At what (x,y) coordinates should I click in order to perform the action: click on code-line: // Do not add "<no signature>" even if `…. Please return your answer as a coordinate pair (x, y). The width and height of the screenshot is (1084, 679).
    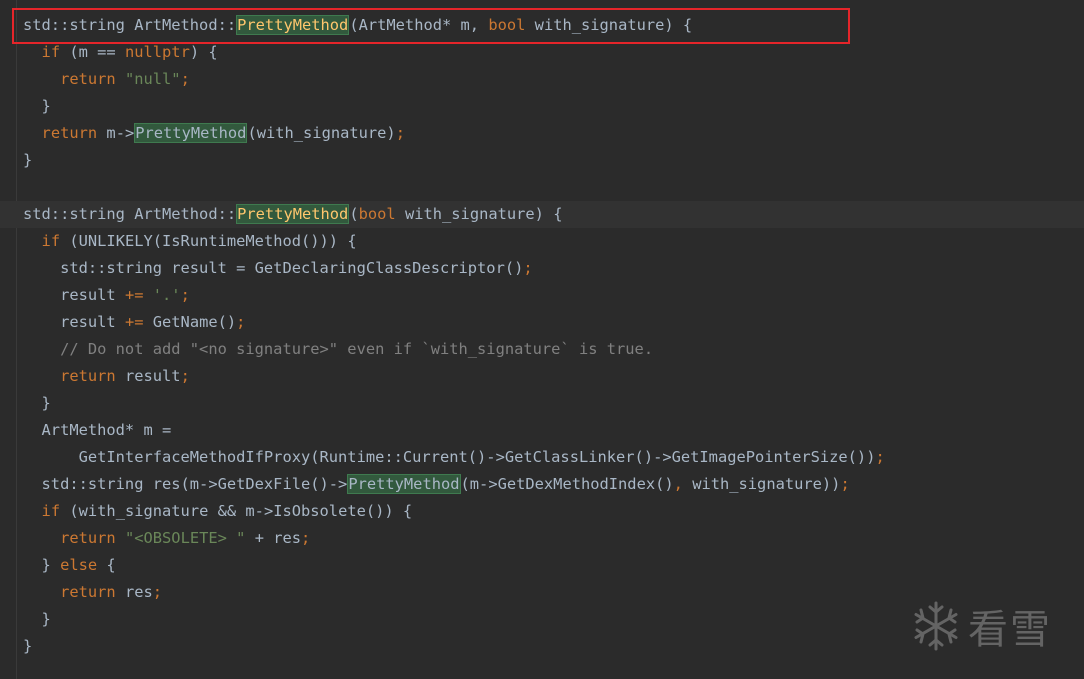
    Looking at the image, I should click on (553, 349).